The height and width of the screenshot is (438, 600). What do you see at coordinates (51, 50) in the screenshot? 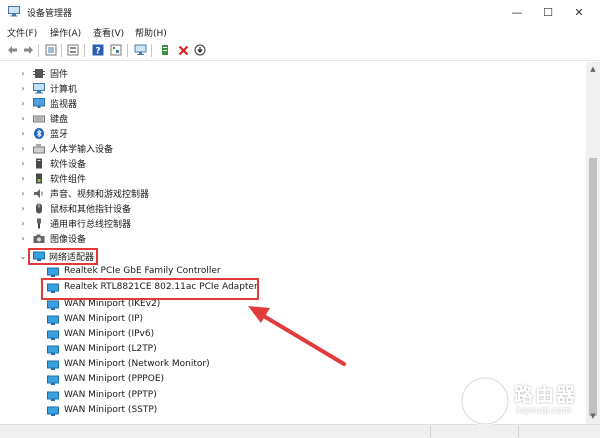
I see `device-view-icon` at bounding box center [51, 50].